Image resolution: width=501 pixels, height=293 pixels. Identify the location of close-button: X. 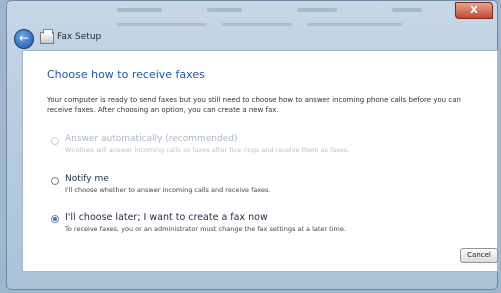
(474, 10).